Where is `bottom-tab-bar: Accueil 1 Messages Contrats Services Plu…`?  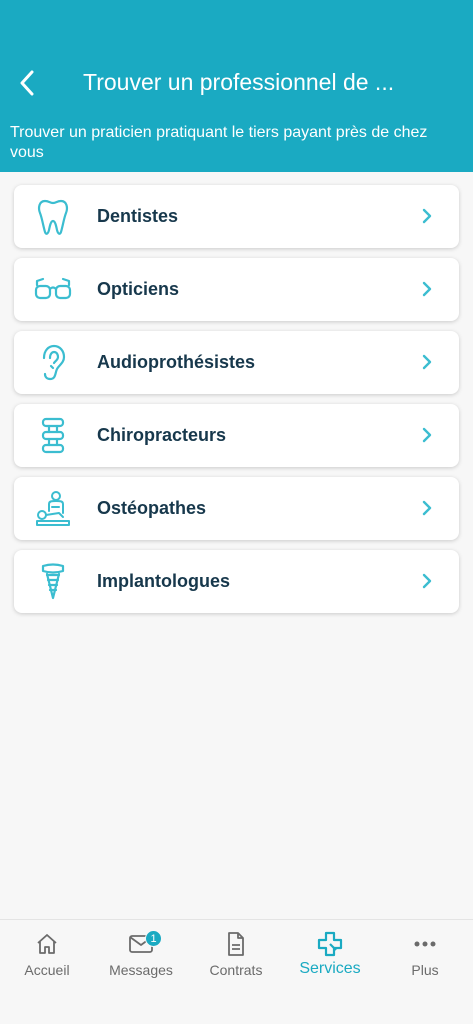
bottom-tab-bar: Accueil 1 Messages Contrats Services Plu… is located at coordinates (236, 971).